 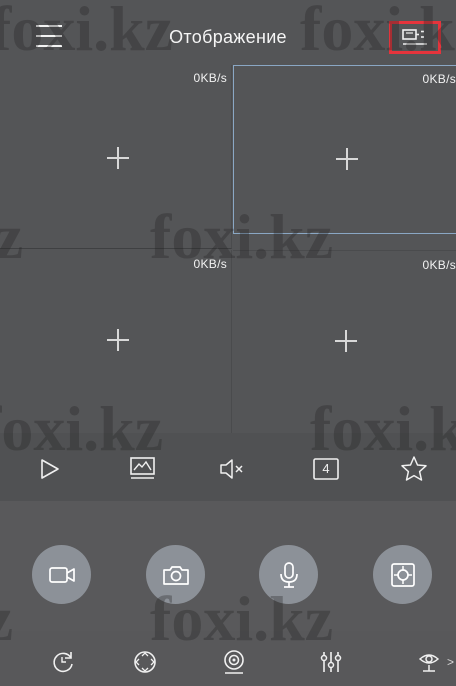 I want to click on app-header: Отображение, so click(x=228, y=36).